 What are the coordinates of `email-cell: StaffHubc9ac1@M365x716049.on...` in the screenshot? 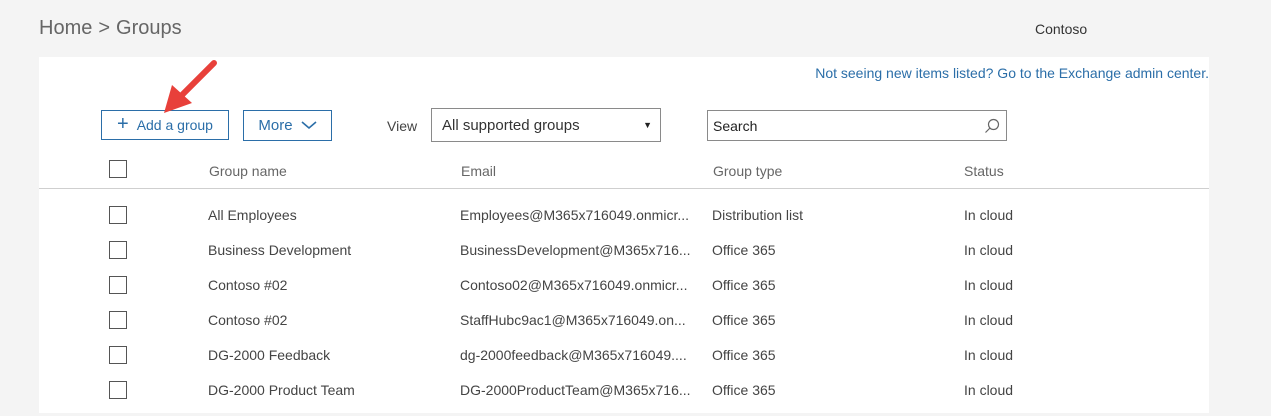 It's located at (573, 320).